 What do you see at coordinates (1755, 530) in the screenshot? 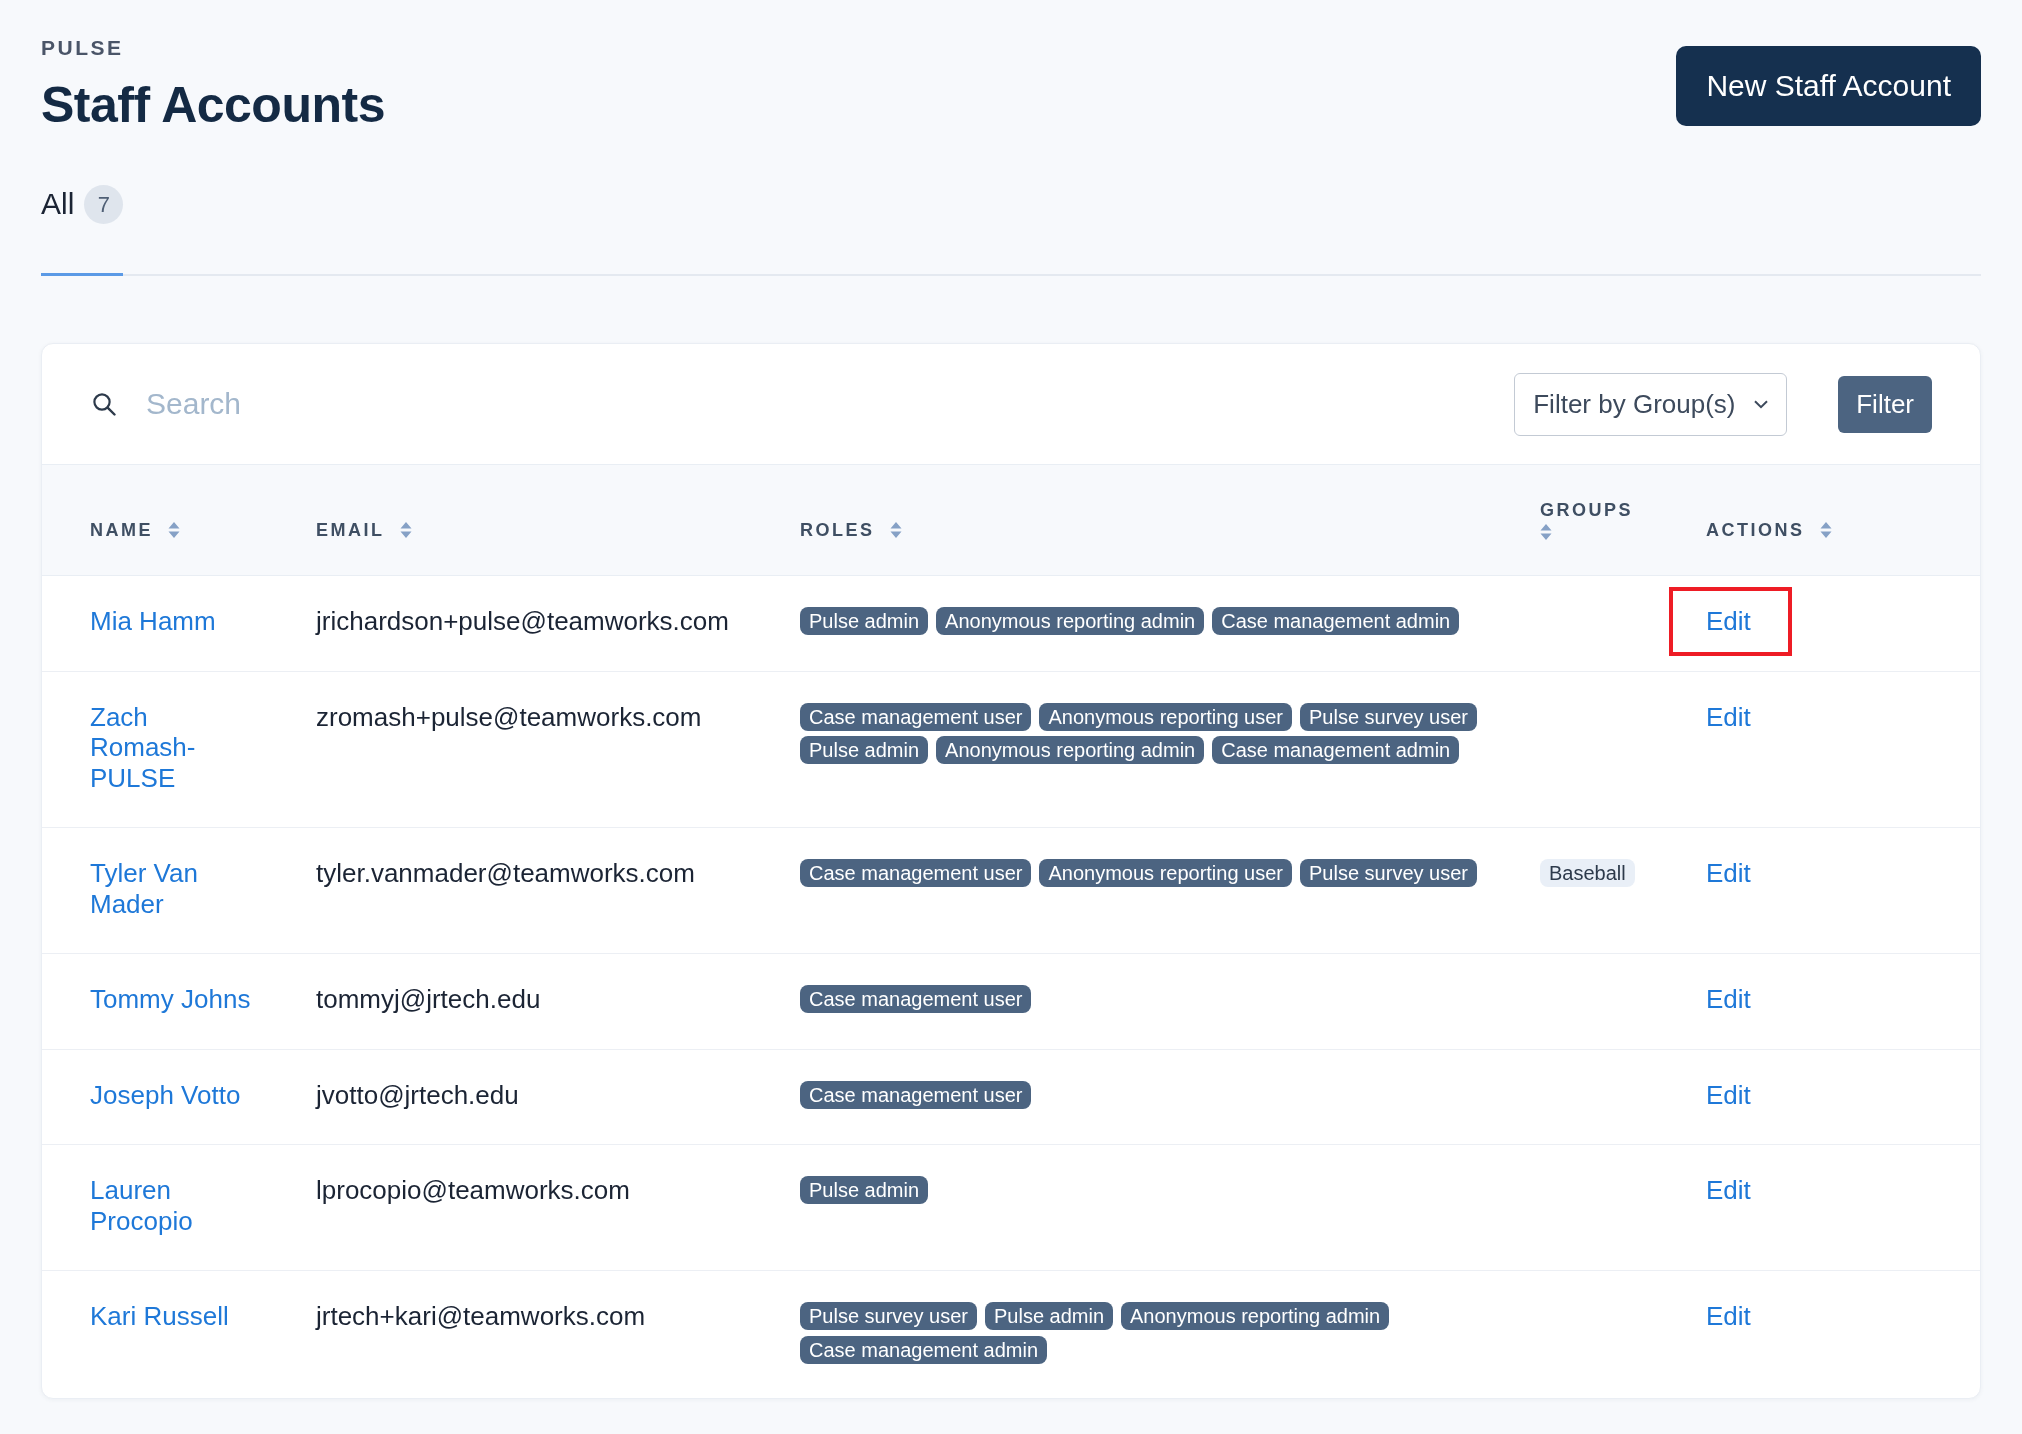
I see `column-header: ACTIONS` at bounding box center [1755, 530].